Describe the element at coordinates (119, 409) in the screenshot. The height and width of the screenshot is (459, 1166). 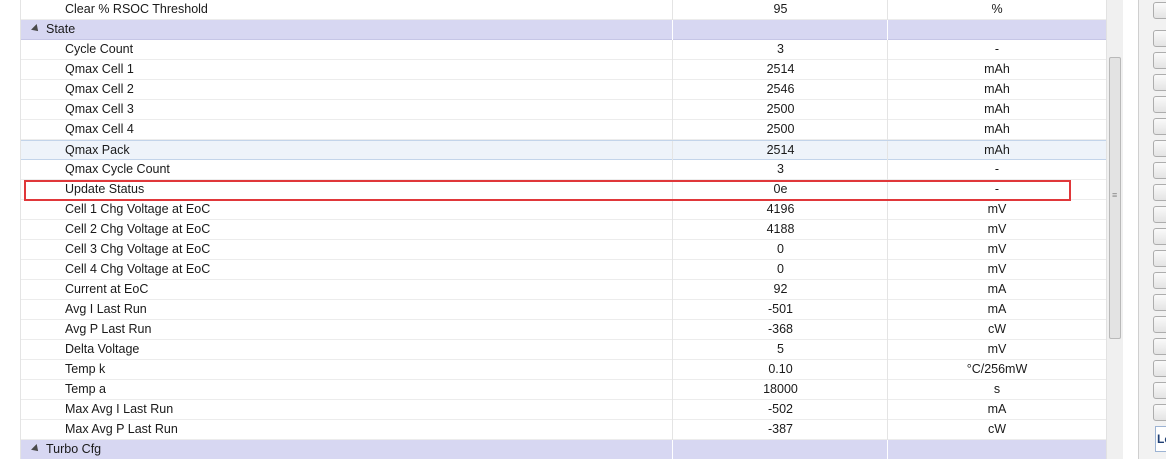
I see `parameter-name: Max Avg I Last Run` at that location.